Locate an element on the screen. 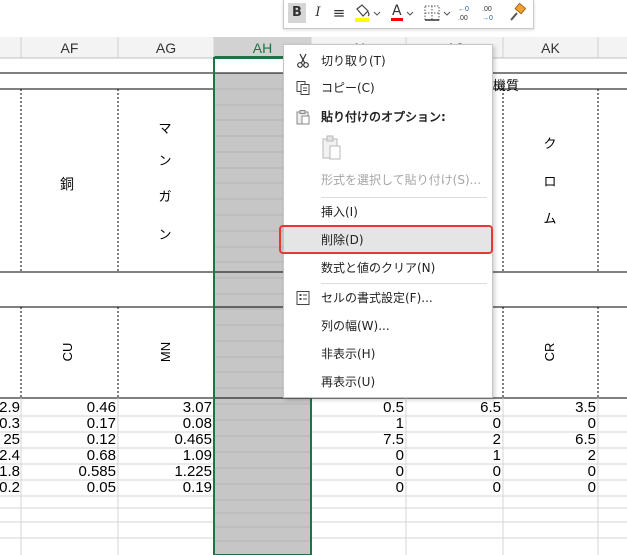 This screenshot has width=627, height=555. increase-decimal-button: ←0 .00 is located at coordinates (467, 13).